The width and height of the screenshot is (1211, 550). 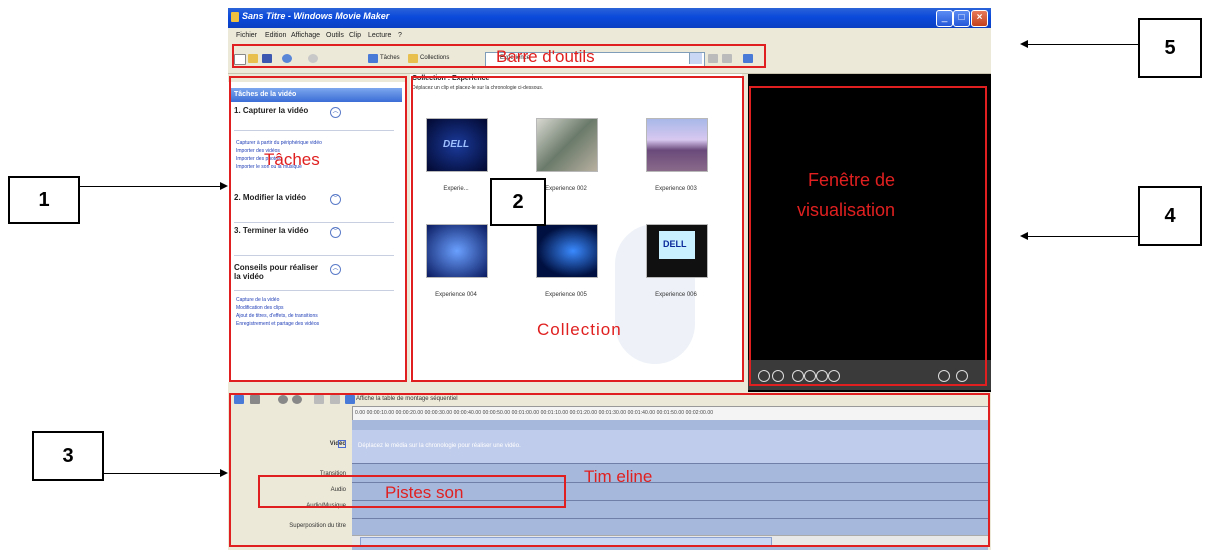 What do you see at coordinates (379, 35) in the screenshot?
I see `menu-lecture: Lecture` at bounding box center [379, 35].